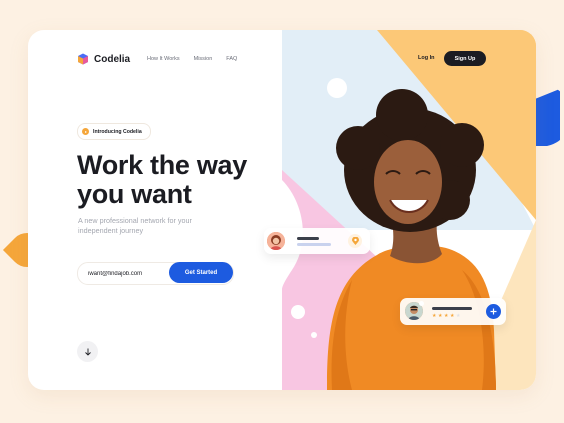 The image size is (564, 423). I want to click on scroll-down-button, so click(87, 351).